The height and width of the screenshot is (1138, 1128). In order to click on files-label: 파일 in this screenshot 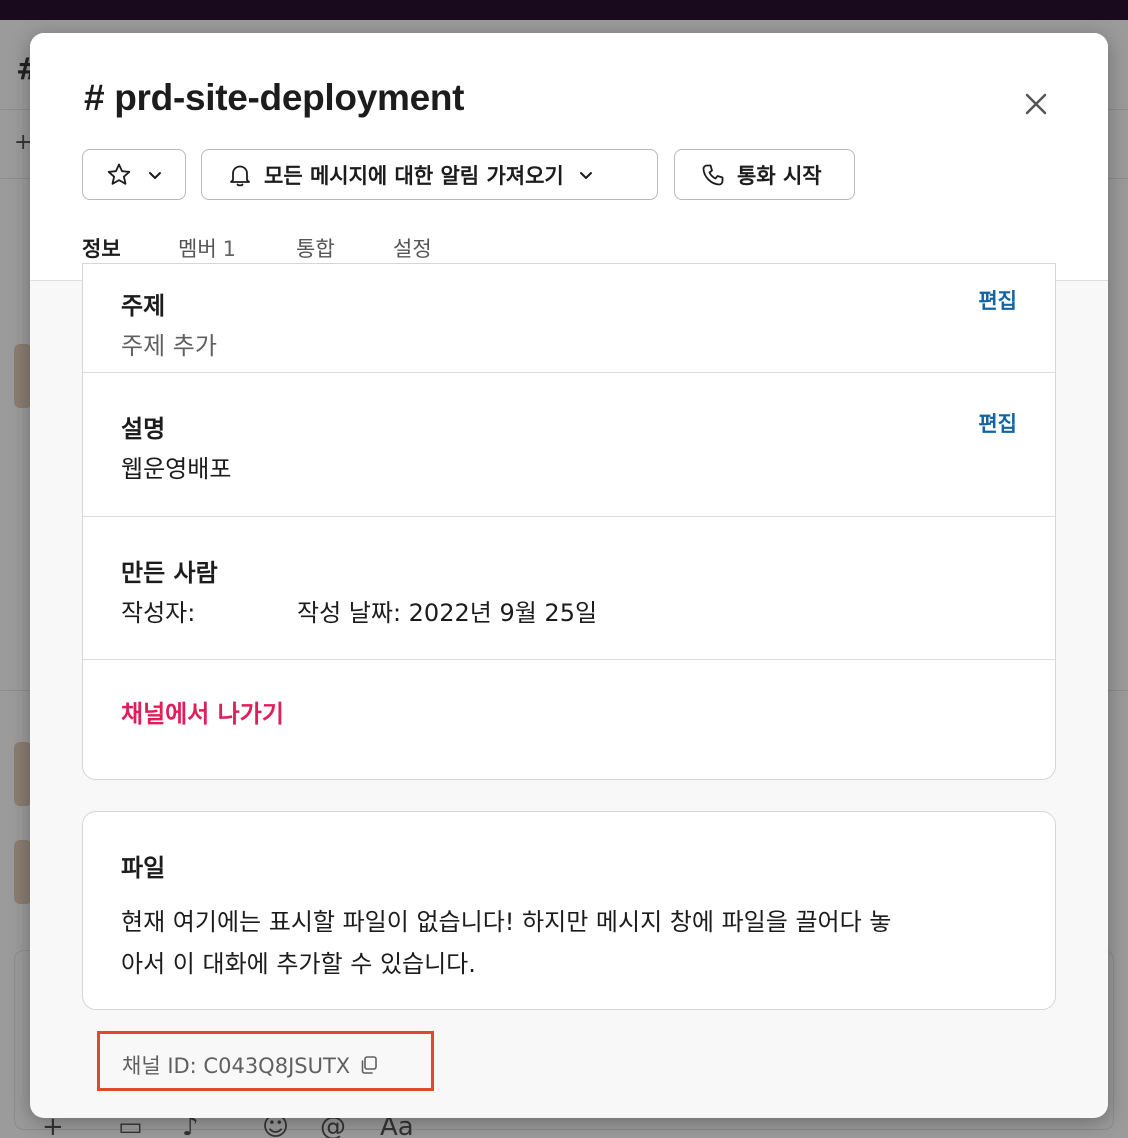, I will do `click(143, 868)`.